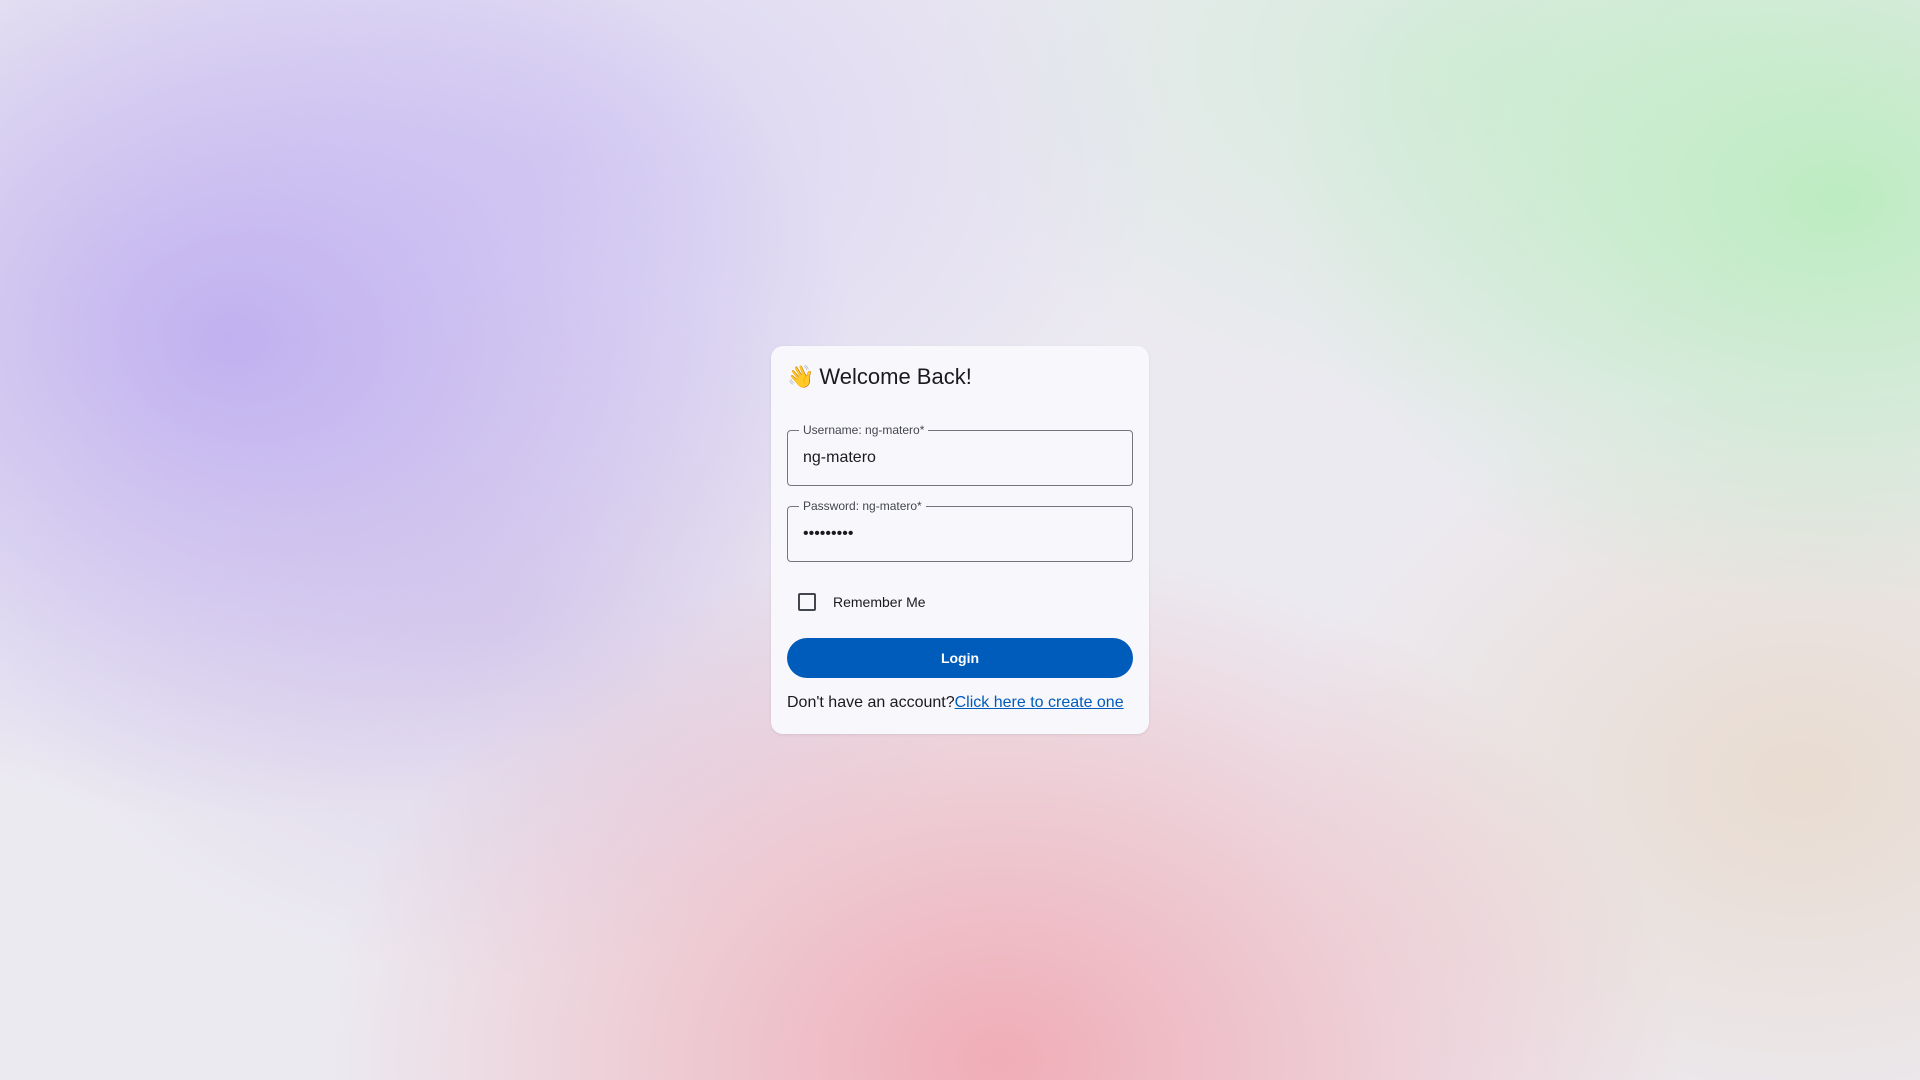 The width and height of the screenshot is (1920, 1080). I want to click on username-label: Username: ng-matero*, so click(864, 430).